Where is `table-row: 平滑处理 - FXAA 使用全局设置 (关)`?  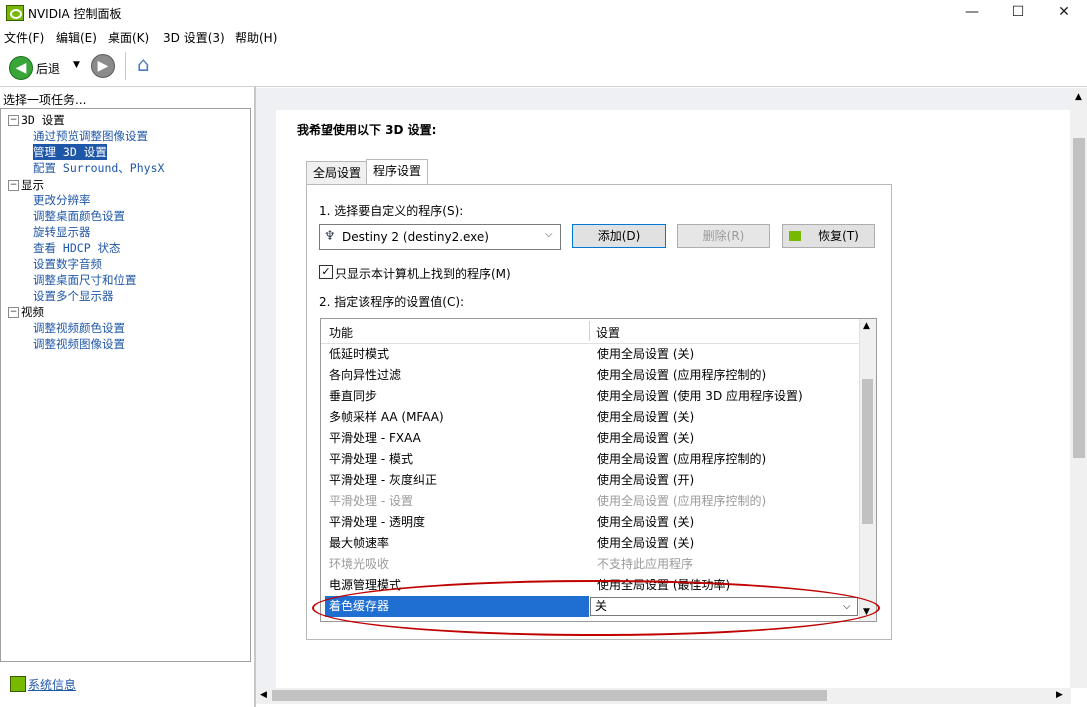
table-row: 平滑处理 - FXAA 使用全局设置 (关) is located at coordinates (590, 438).